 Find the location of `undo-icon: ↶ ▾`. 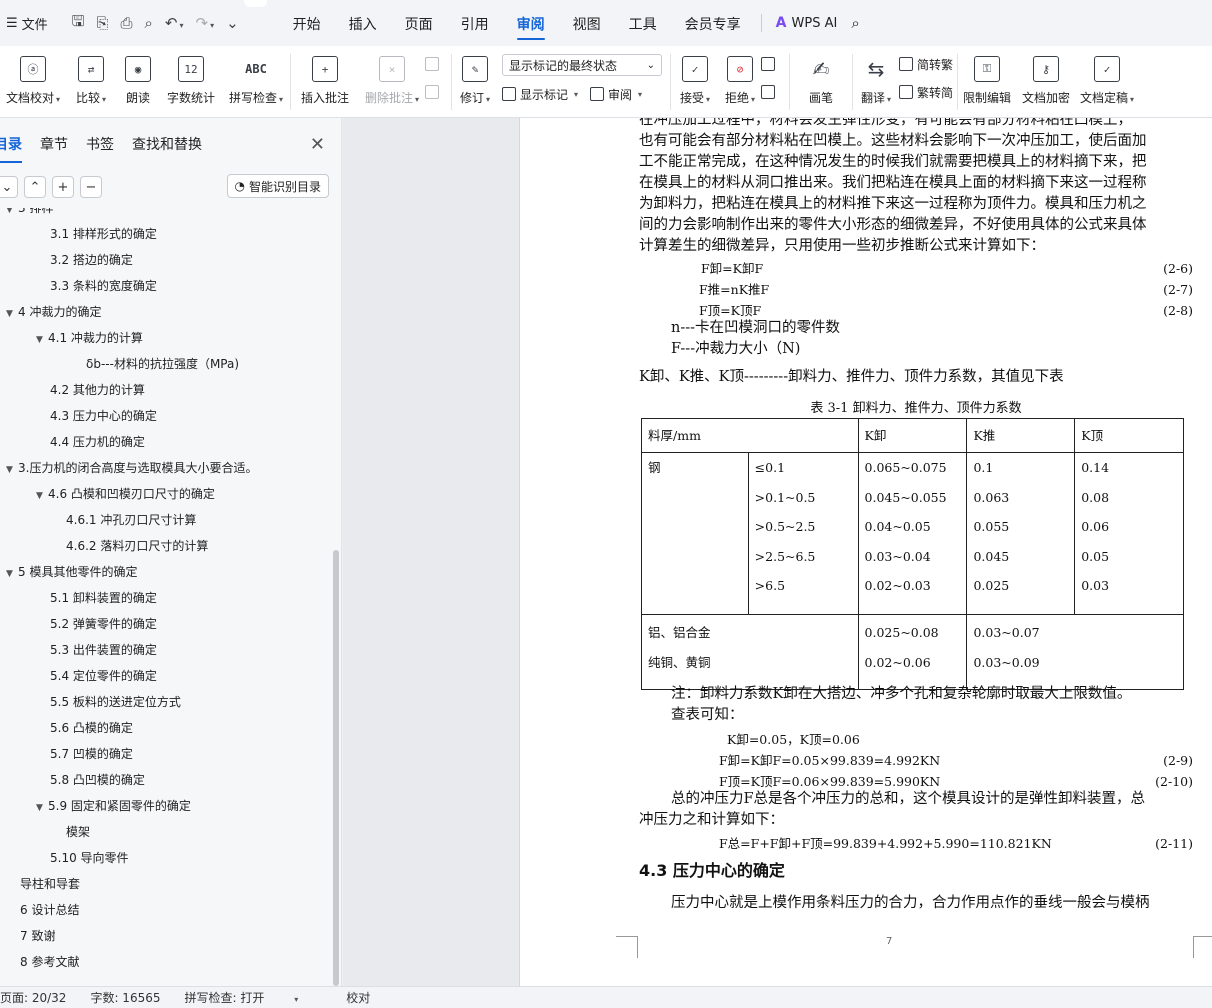

undo-icon: ↶ ▾ is located at coordinates (174, 23).